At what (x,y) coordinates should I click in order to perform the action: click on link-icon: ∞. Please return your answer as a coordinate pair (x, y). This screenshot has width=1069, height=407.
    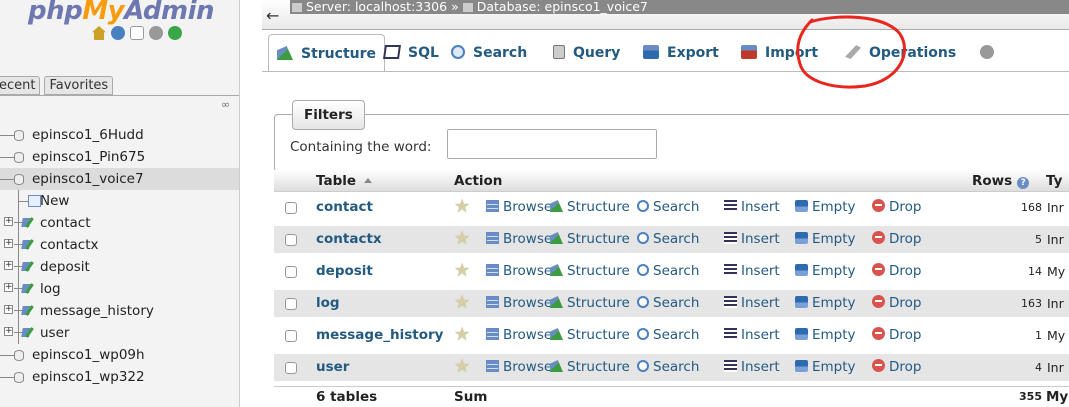
    Looking at the image, I should click on (225, 104).